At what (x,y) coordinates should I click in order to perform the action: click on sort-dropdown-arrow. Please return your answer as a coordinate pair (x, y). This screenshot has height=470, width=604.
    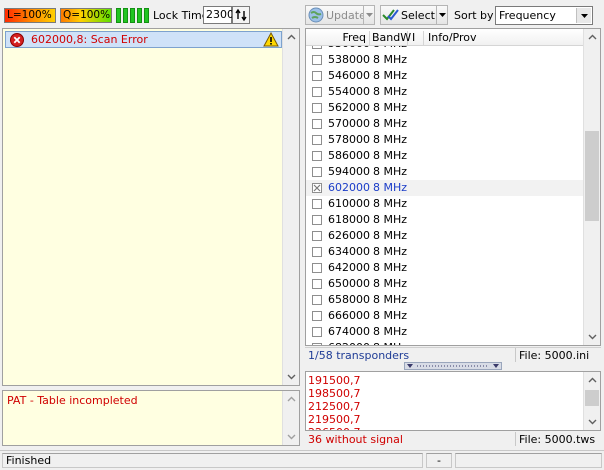
    Looking at the image, I should click on (583, 15).